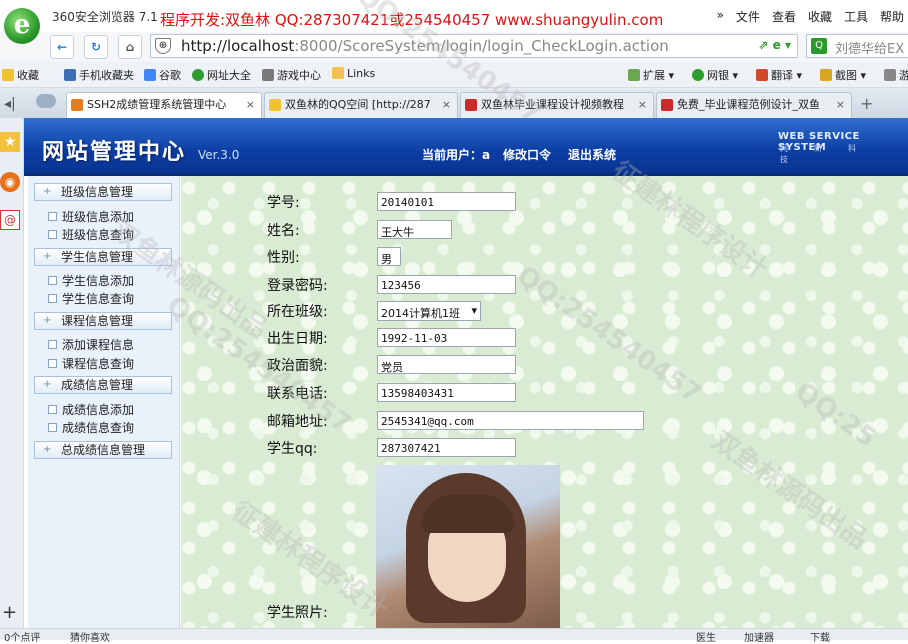 The width and height of the screenshot is (908, 644). What do you see at coordinates (510, 420) in the screenshot?
I see `email-field: 2545341@qq.com` at bounding box center [510, 420].